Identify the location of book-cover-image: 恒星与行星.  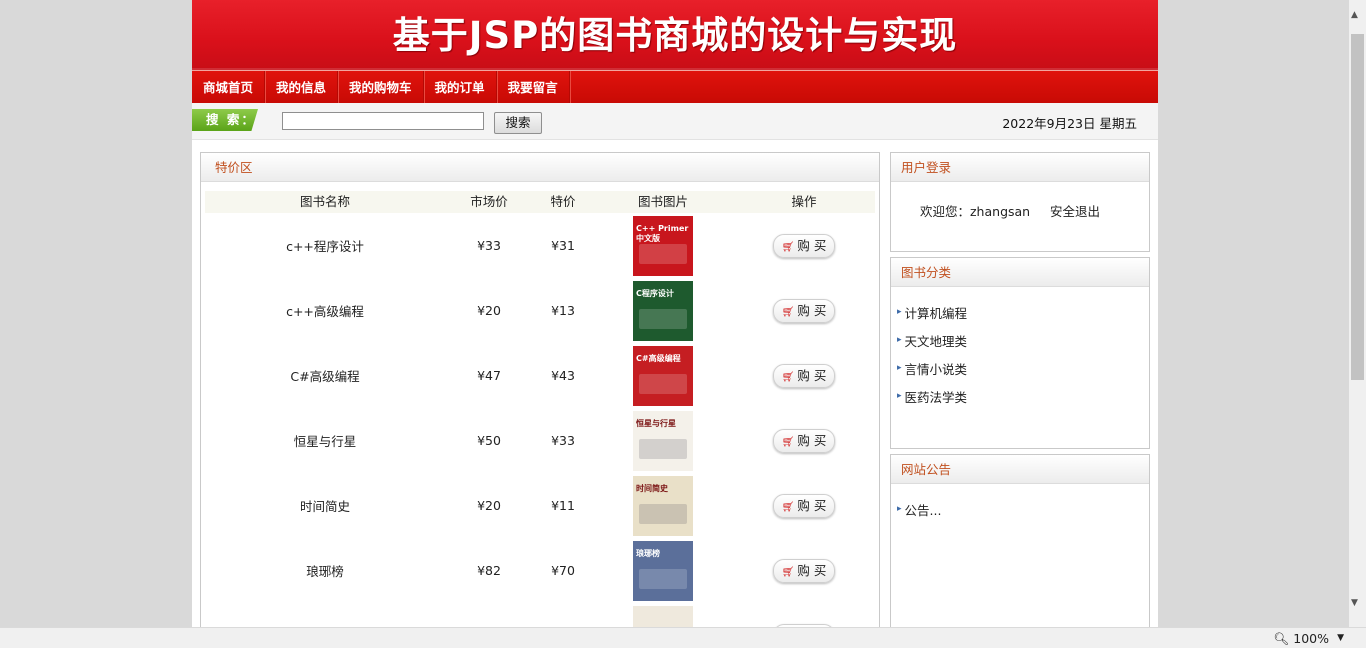
(663, 440).